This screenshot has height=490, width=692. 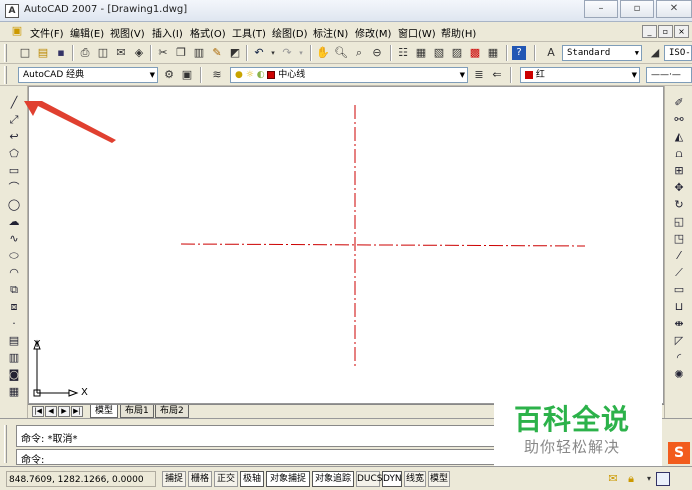 What do you see at coordinates (103, 53) in the screenshot?
I see `print-preview-icon: ◫` at bounding box center [103, 53].